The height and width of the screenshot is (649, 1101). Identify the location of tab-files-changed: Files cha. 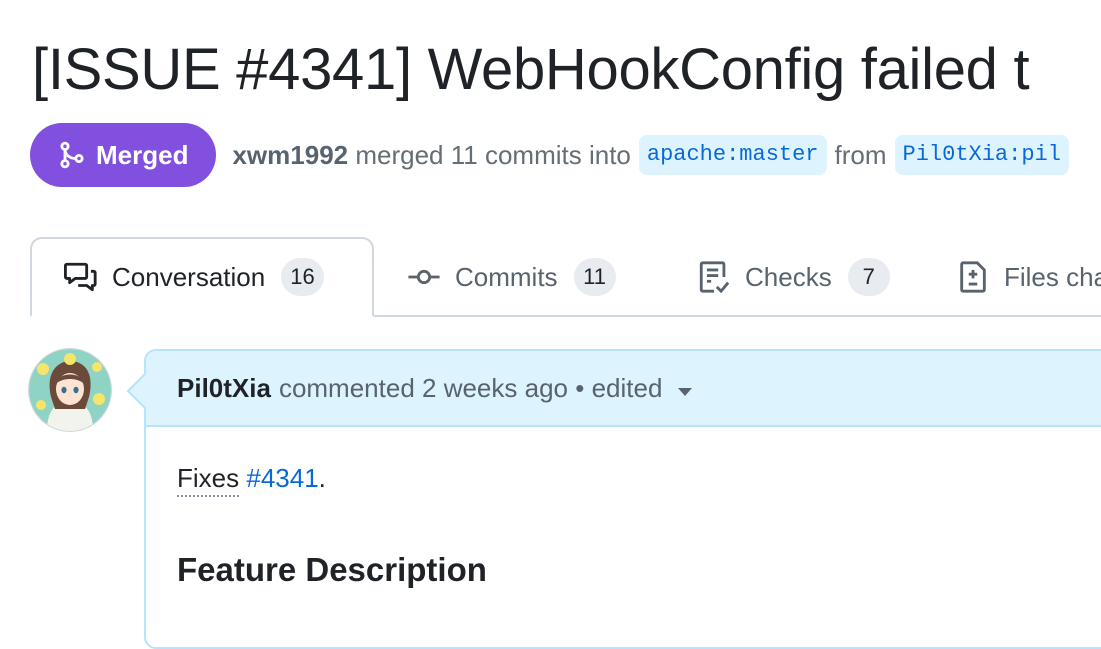
(1028, 277).